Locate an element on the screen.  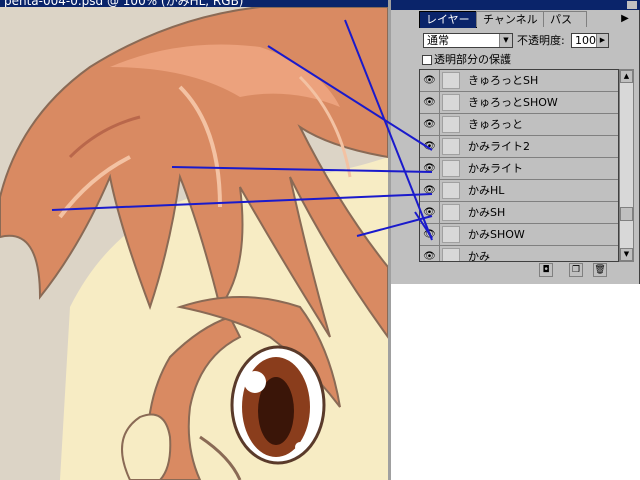
layer-name: かみライト2 is located at coordinates (499, 146).